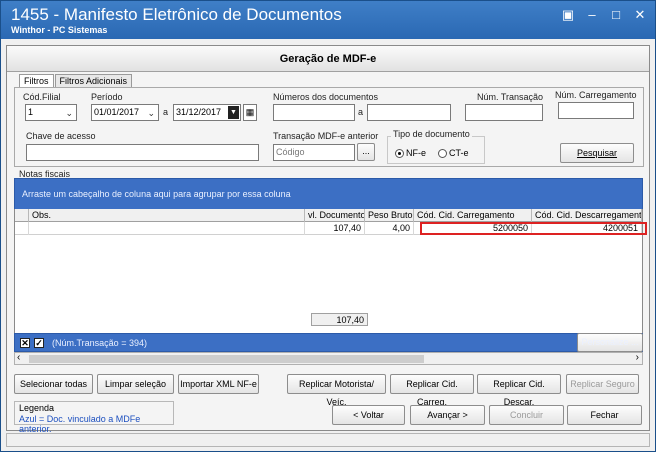 The image size is (656, 452). I want to click on cell-cid-descarregamento: 4200051, so click(587, 228).